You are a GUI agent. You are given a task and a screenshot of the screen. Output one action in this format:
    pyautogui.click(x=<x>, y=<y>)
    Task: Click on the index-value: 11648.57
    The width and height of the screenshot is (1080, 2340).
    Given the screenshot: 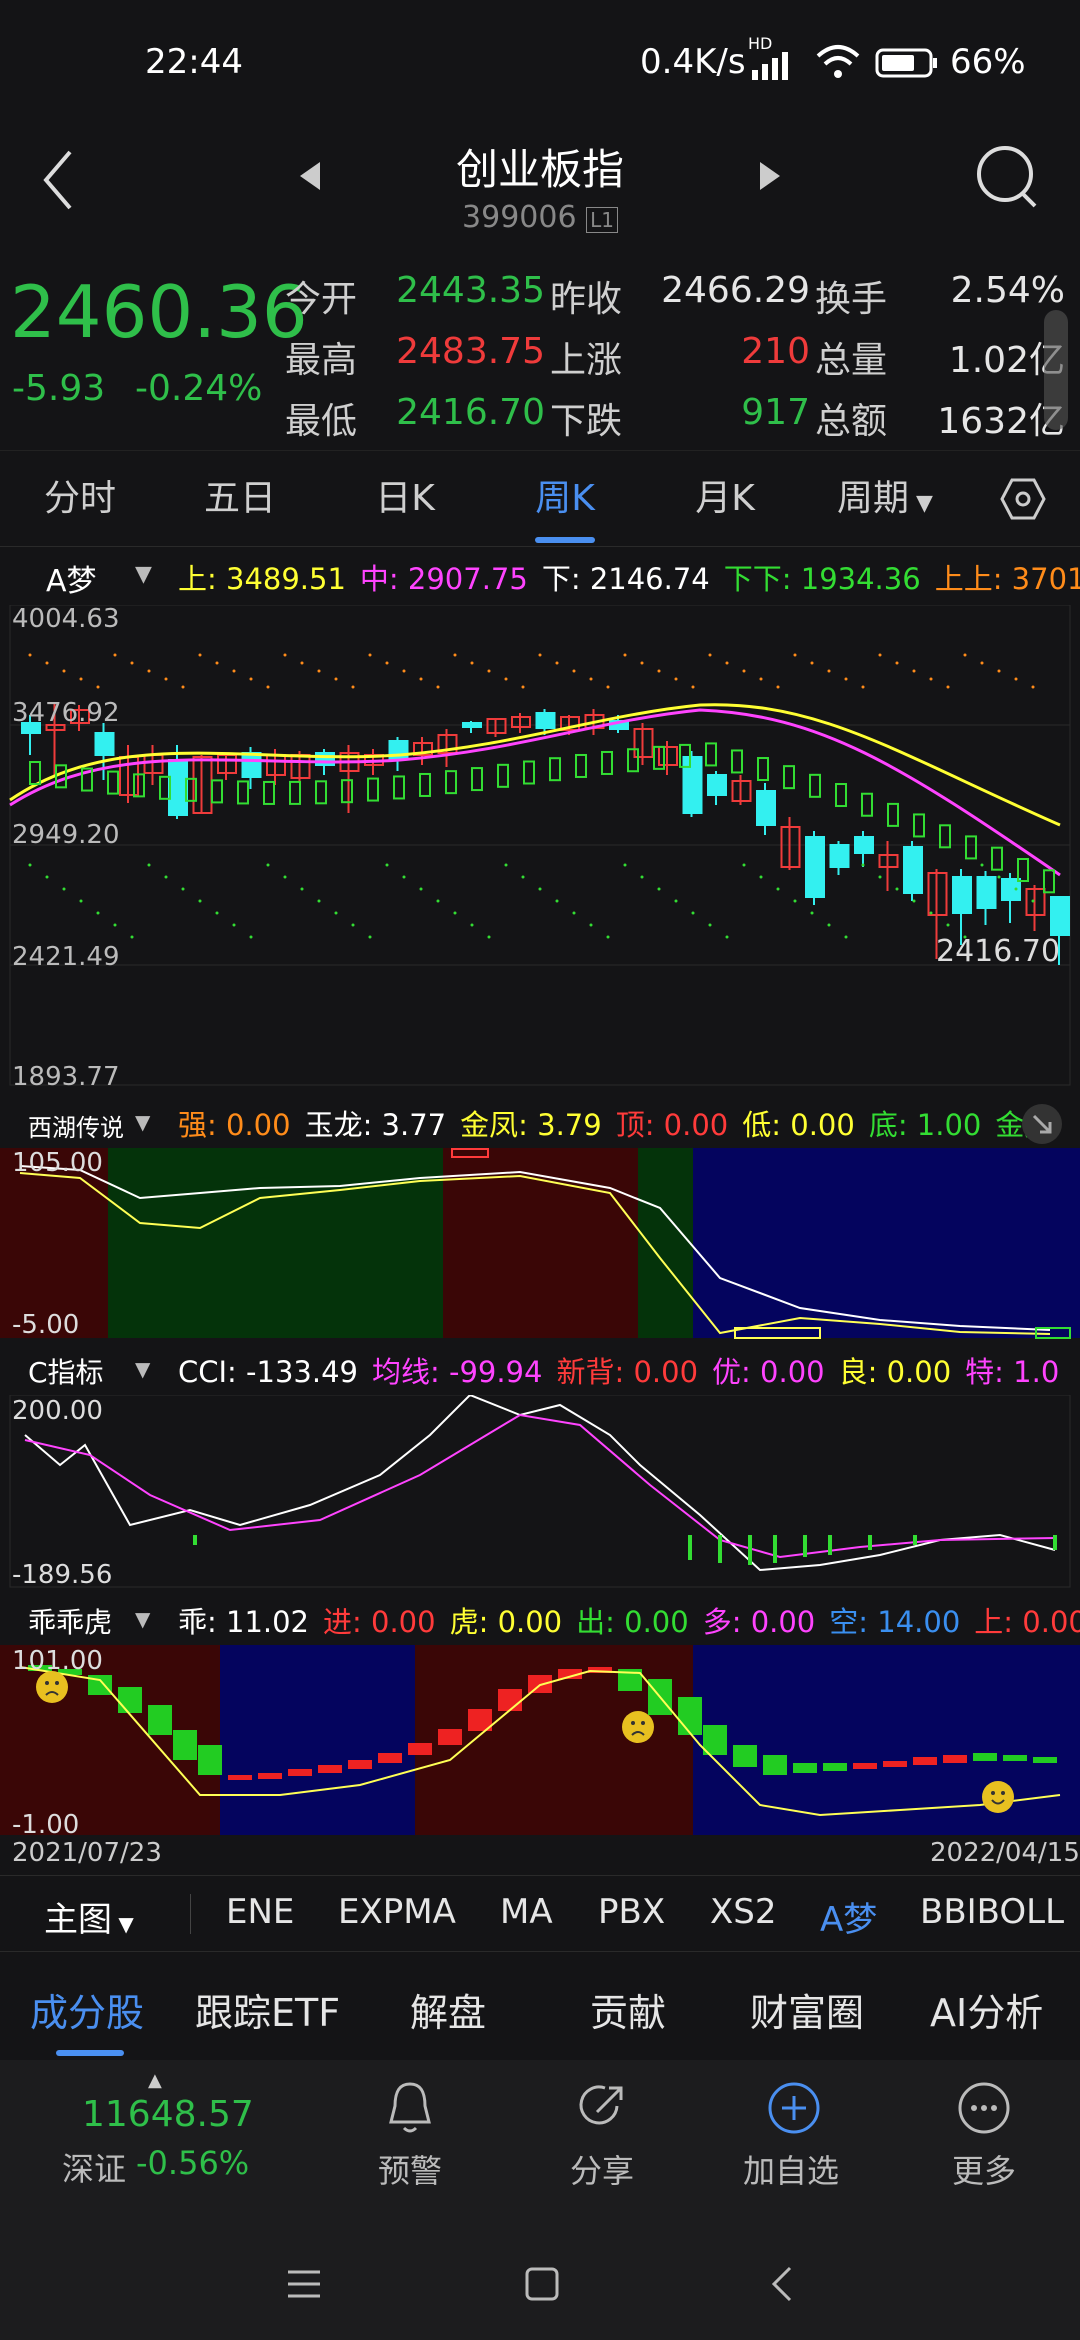 What is the action you would take?
    pyautogui.click(x=168, y=2114)
    